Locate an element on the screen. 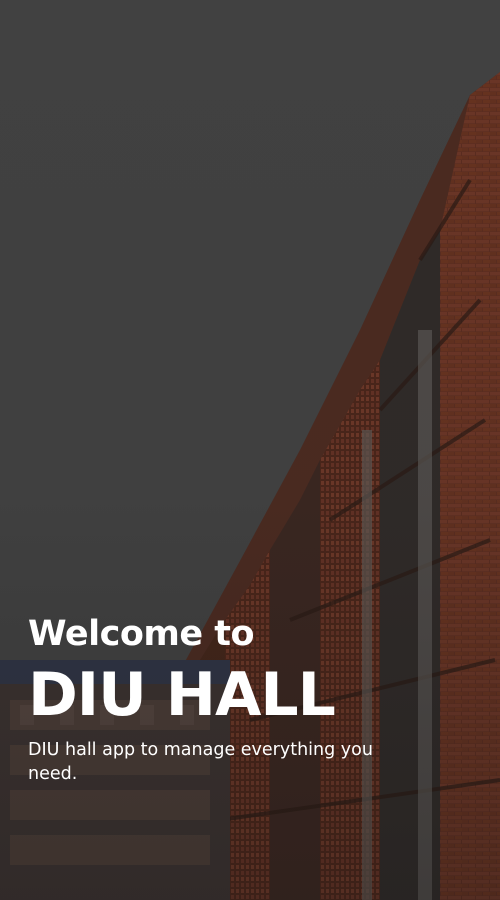  welcome-heading: Welcome to is located at coordinates (141, 634).